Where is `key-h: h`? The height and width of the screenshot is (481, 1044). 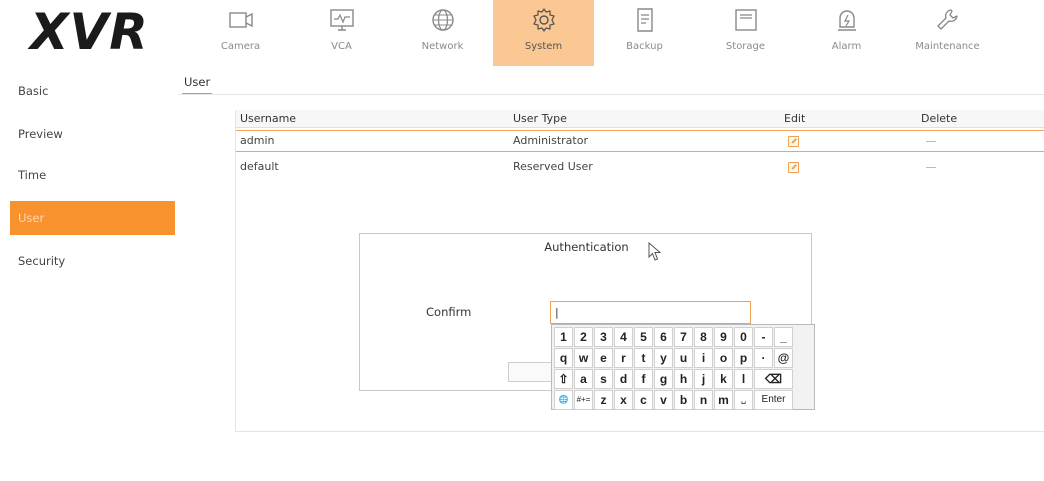 key-h: h is located at coordinates (683, 379).